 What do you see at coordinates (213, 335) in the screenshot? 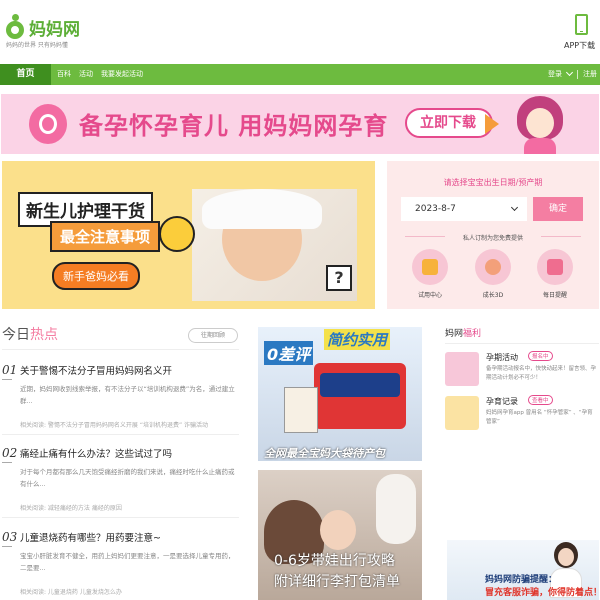
I see `past-review-button: 往期回顾` at bounding box center [213, 335].